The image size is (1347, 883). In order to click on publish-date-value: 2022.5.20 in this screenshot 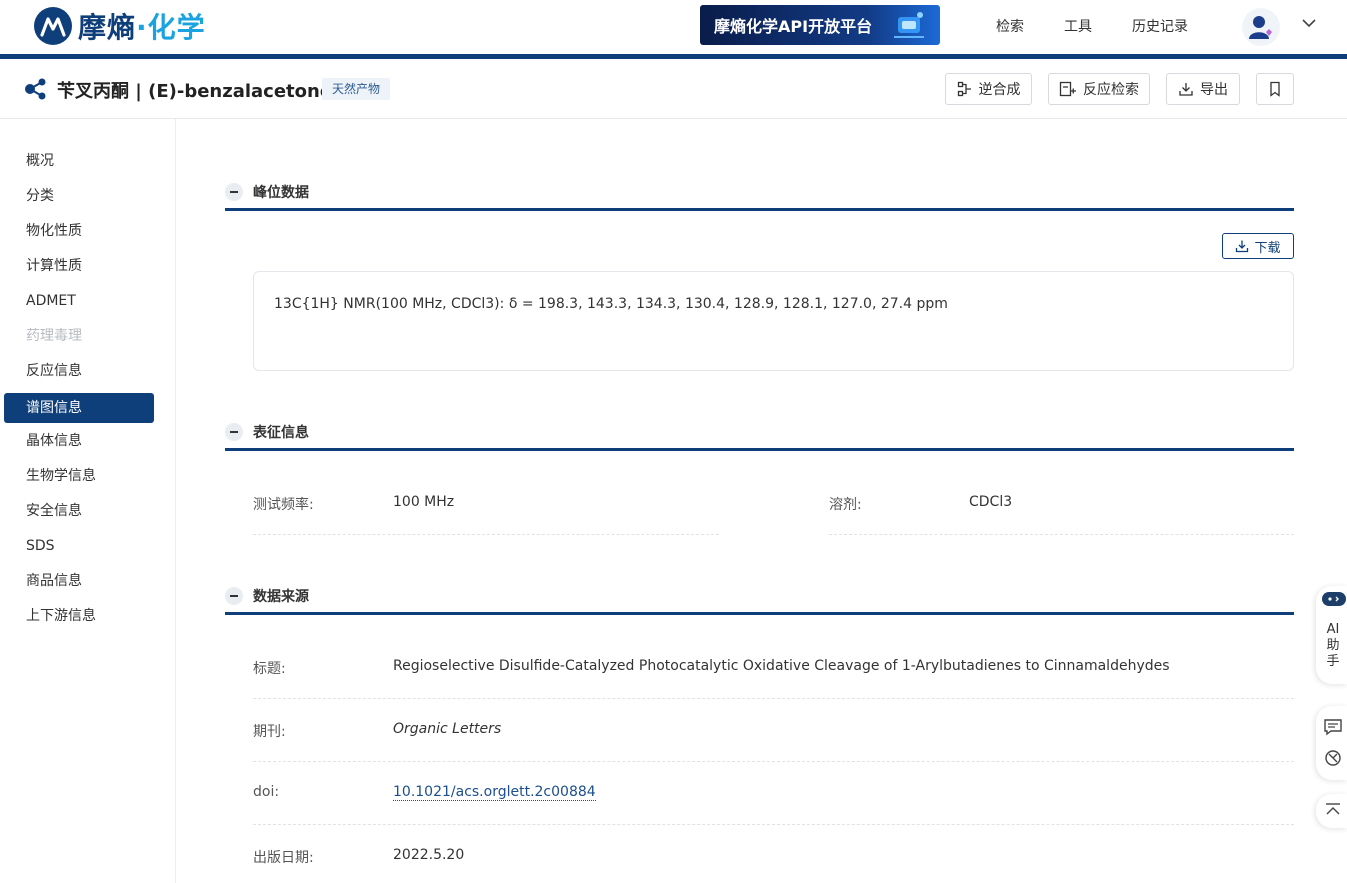, I will do `click(429, 855)`.